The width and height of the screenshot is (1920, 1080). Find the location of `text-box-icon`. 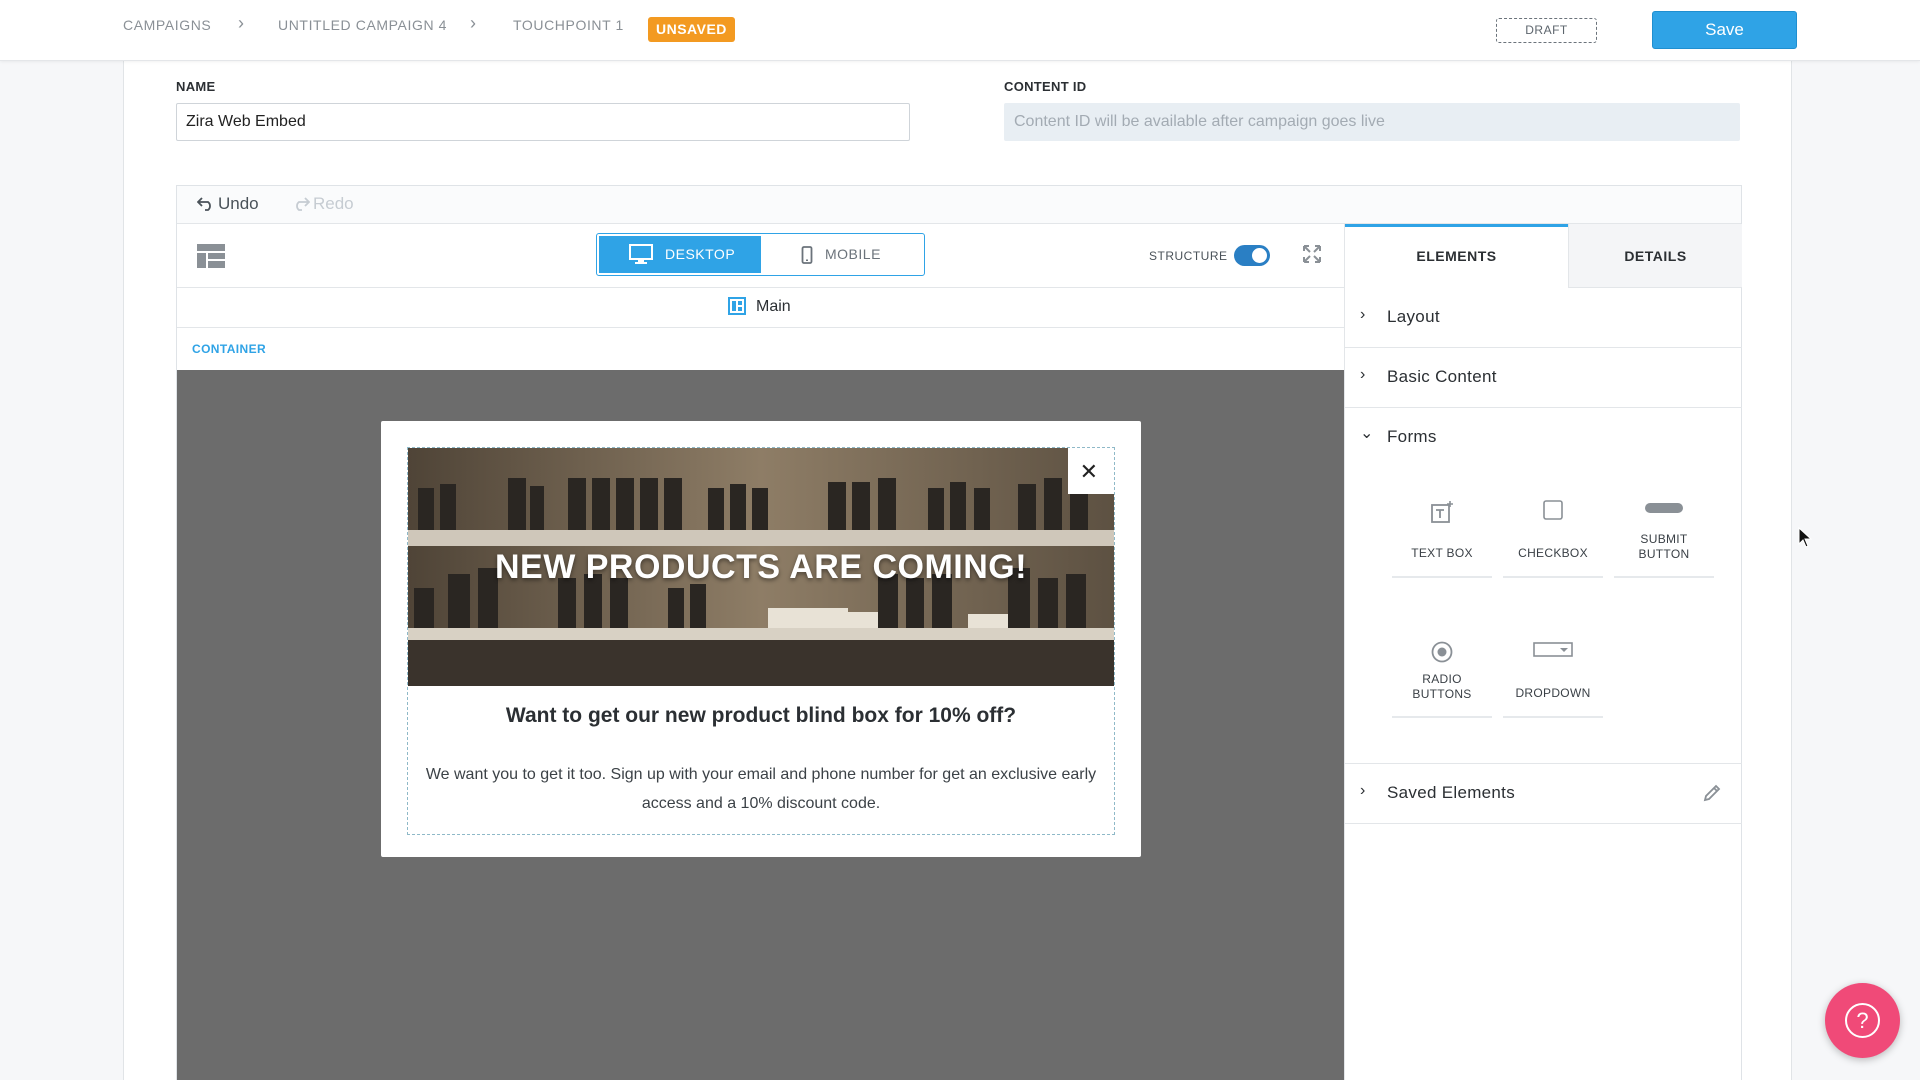

text-box-icon is located at coordinates (1442, 512).